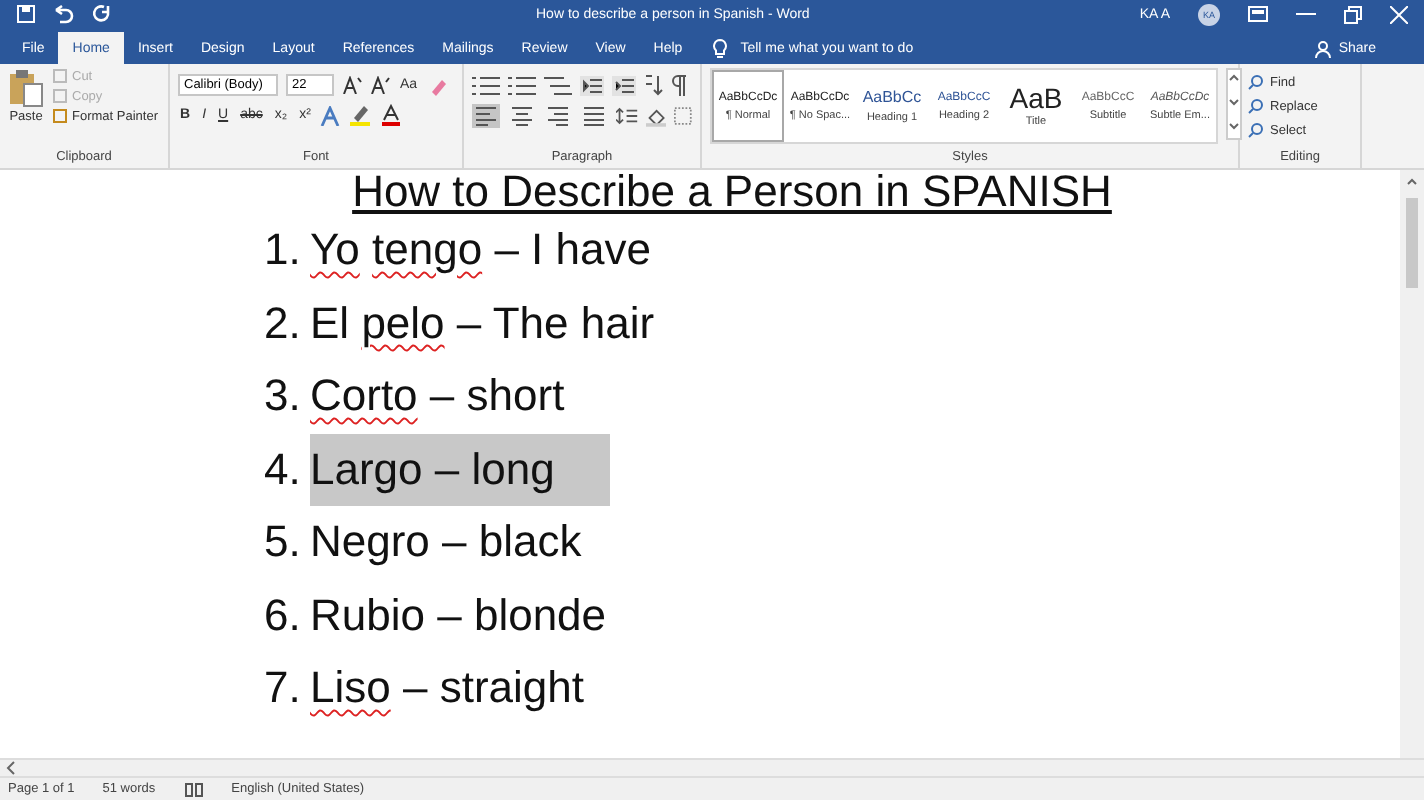 The width and height of the screenshot is (1424, 800). What do you see at coordinates (283, 323) in the screenshot?
I see `list-number: 2.` at bounding box center [283, 323].